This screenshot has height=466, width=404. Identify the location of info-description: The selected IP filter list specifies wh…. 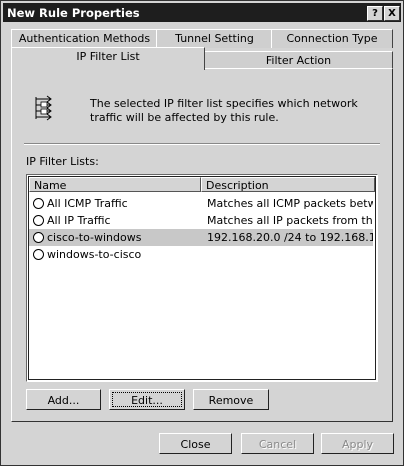
(224, 110).